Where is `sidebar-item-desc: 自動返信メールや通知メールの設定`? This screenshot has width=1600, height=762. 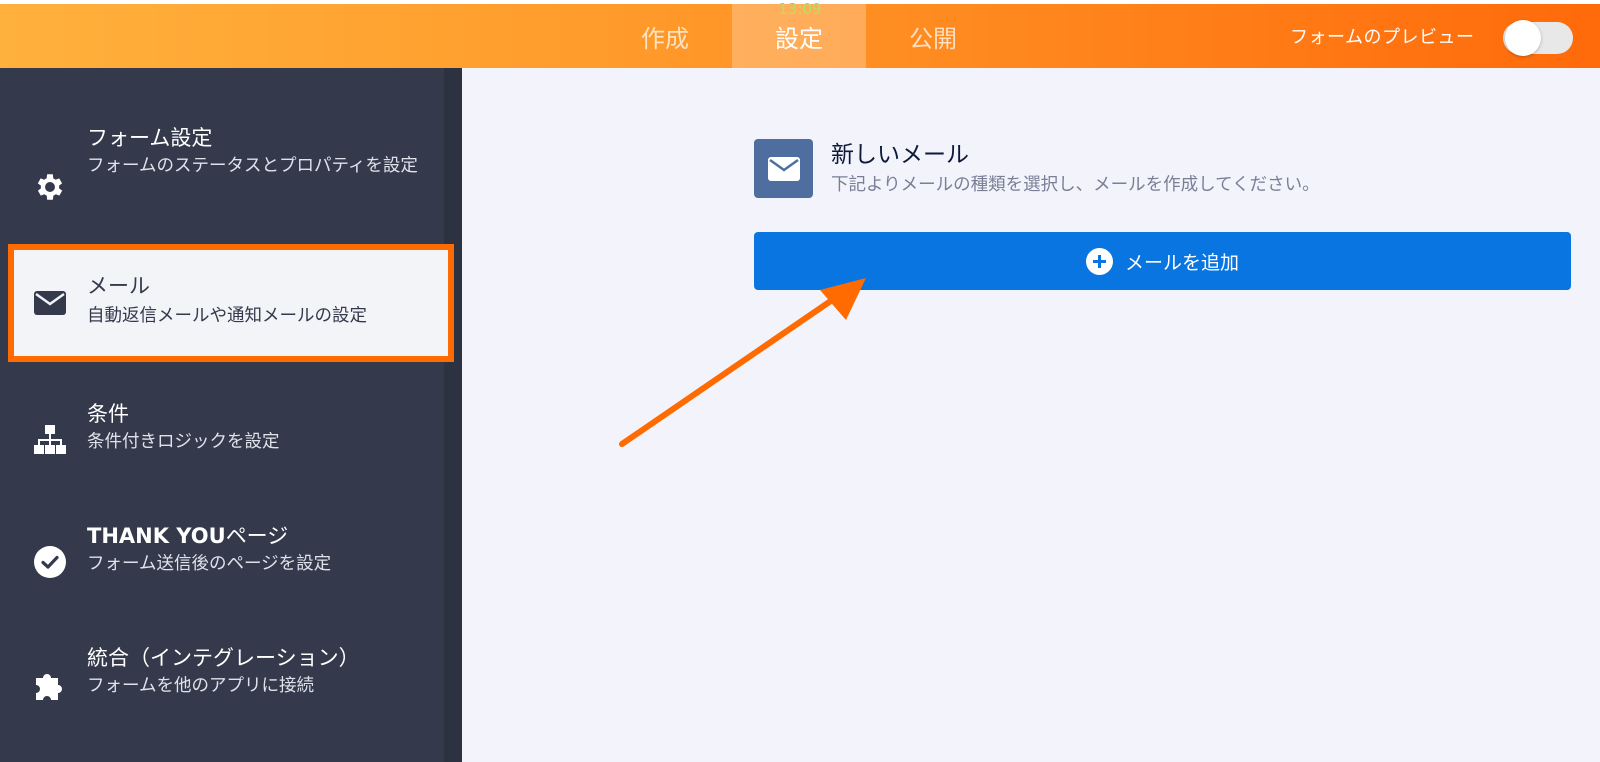 sidebar-item-desc: 自動返信メールや通知メールの設定 is located at coordinates (227, 316).